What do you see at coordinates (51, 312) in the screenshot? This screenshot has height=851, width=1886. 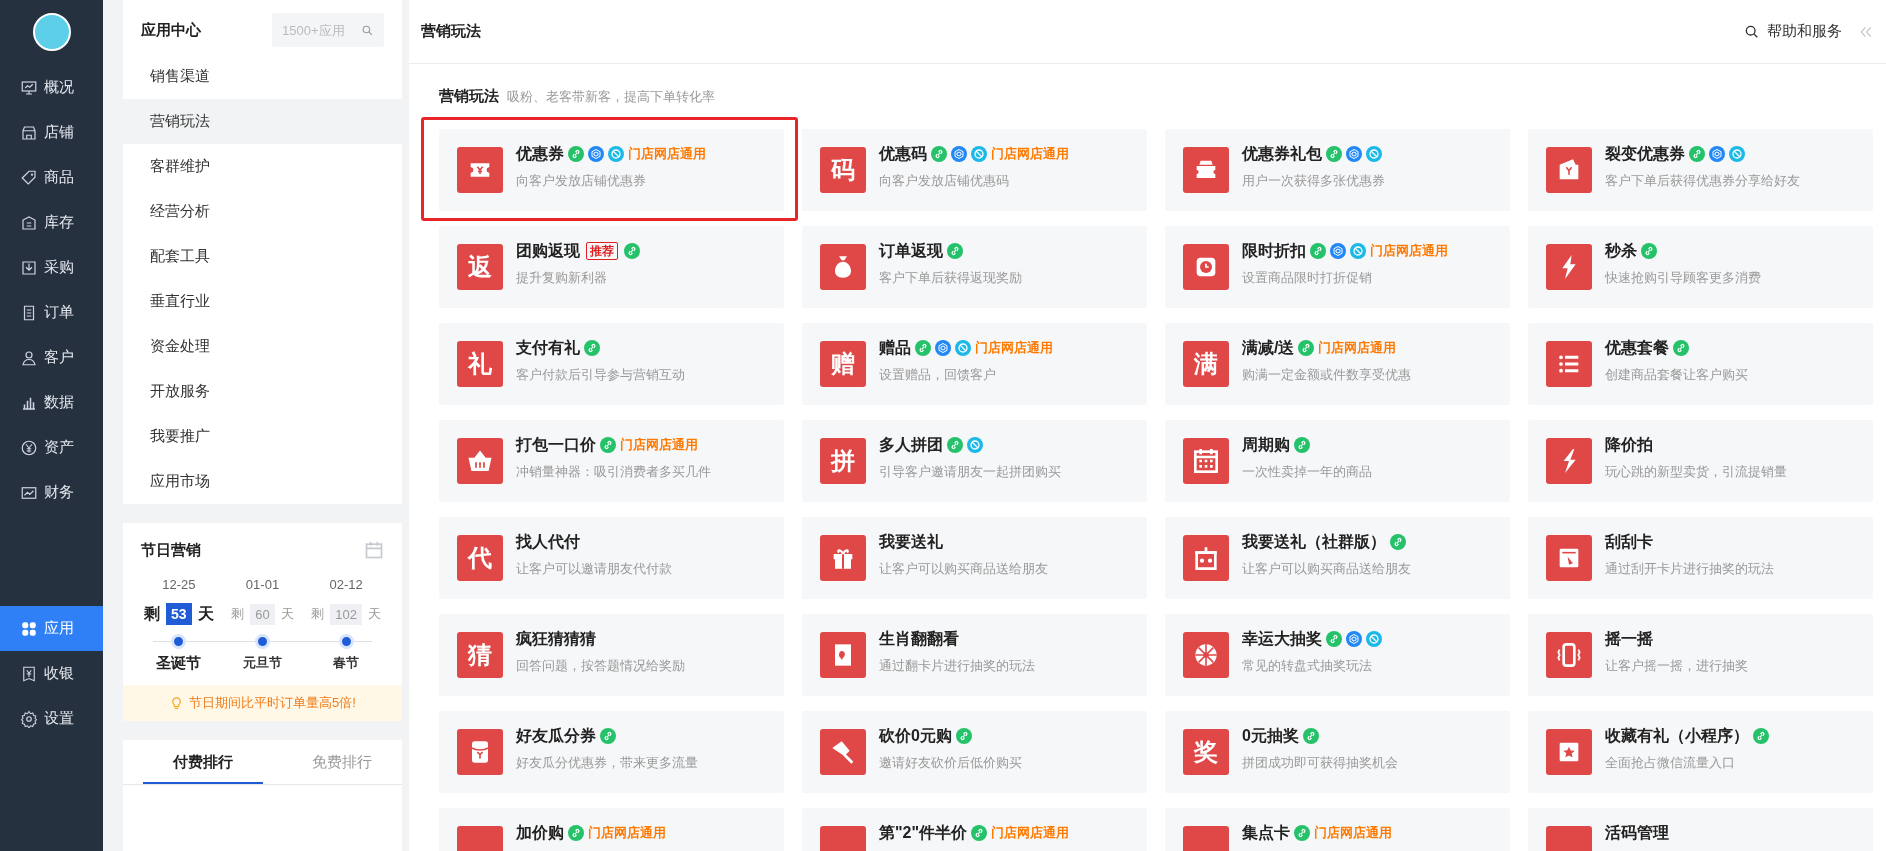 I see `nav-item: 订单` at bounding box center [51, 312].